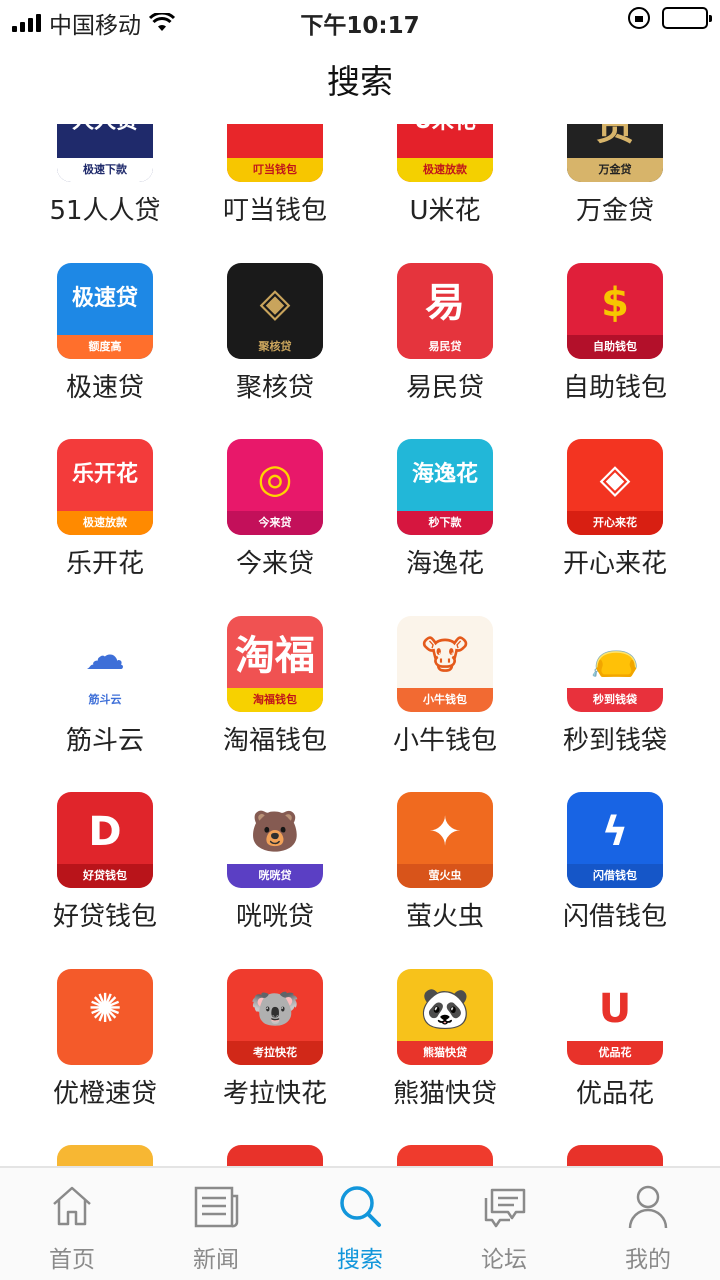 This screenshot has width=720, height=1280. What do you see at coordinates (274, 917) in the screenshot?
I see `app-name: 咣咣贷` at bounding box center [274, 917].